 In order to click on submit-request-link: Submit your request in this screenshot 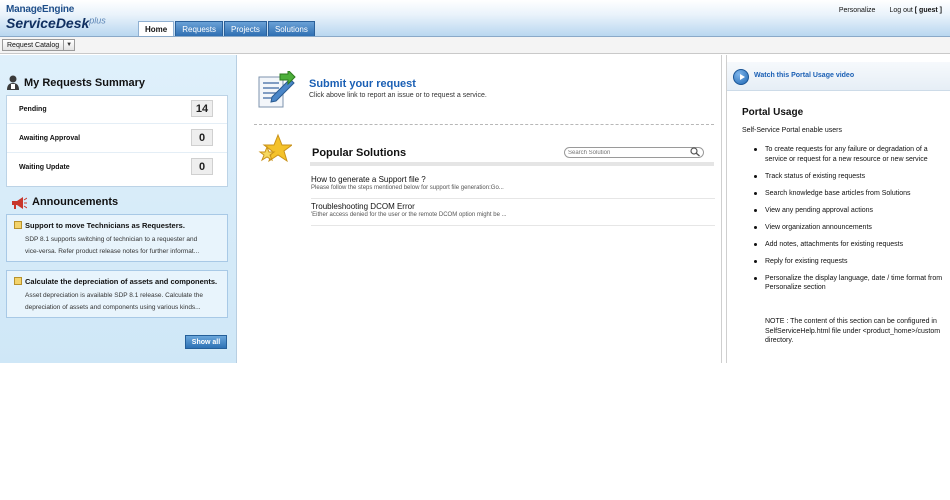, I will do `click(362, 84)`.